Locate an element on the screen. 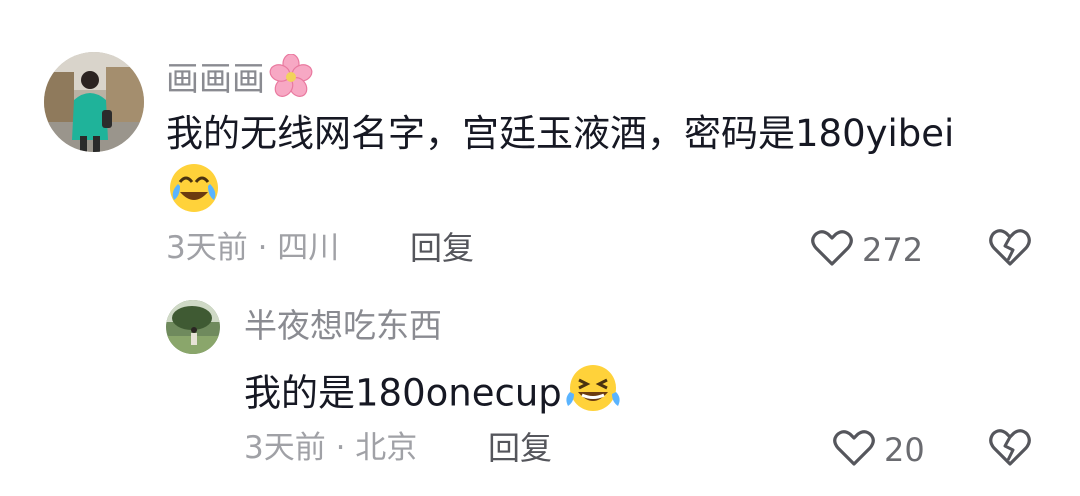 The height and width of the screenshot is (496, 1080). comment-text-content: 我的是180onecup is located at coordinates (403, 393).